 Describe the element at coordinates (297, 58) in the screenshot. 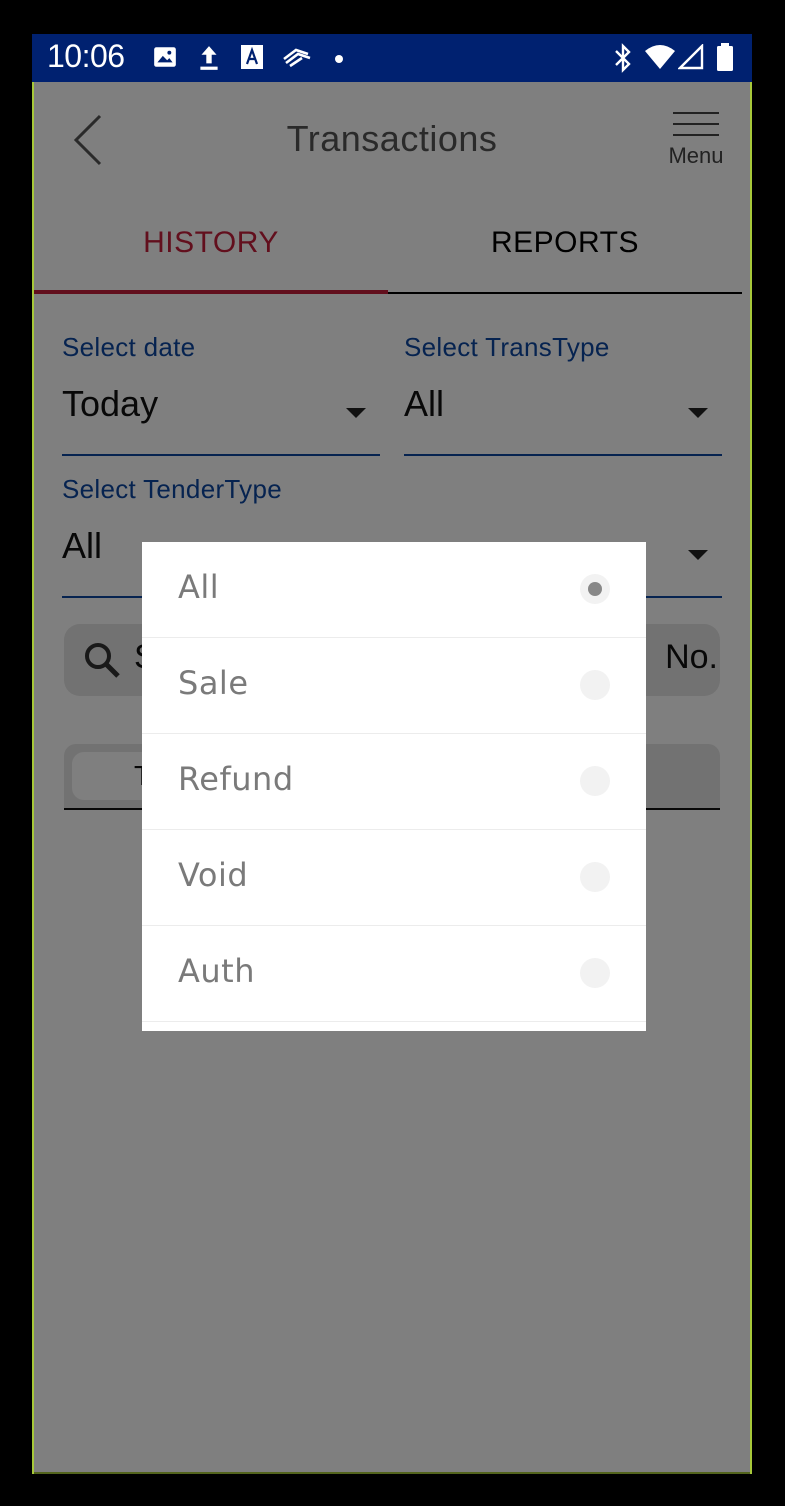

I see `bank-icon` at that location.